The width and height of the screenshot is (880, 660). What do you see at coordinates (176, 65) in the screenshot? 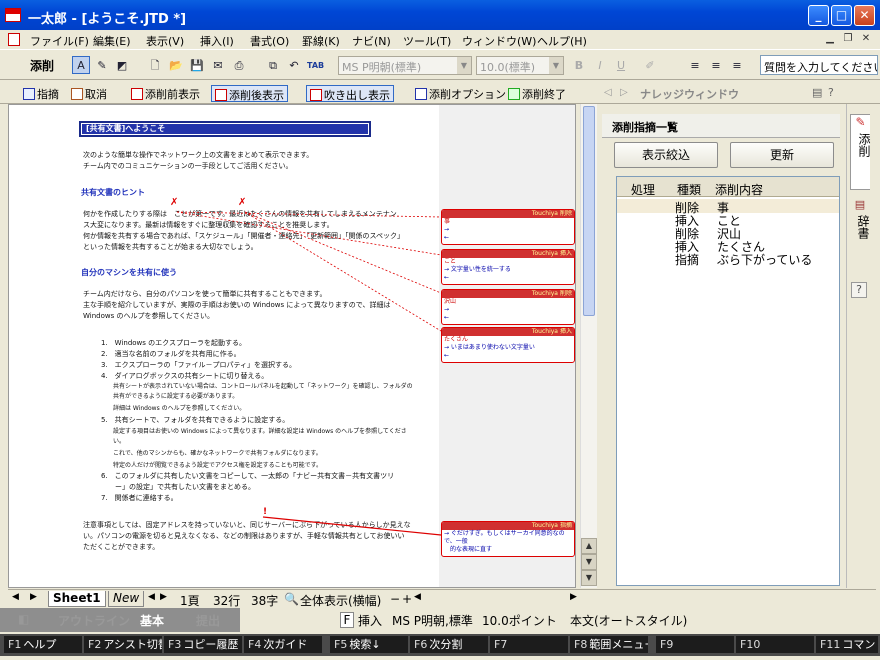
I see `open-folder-icon: 📂` at bounding box center [176, 65].